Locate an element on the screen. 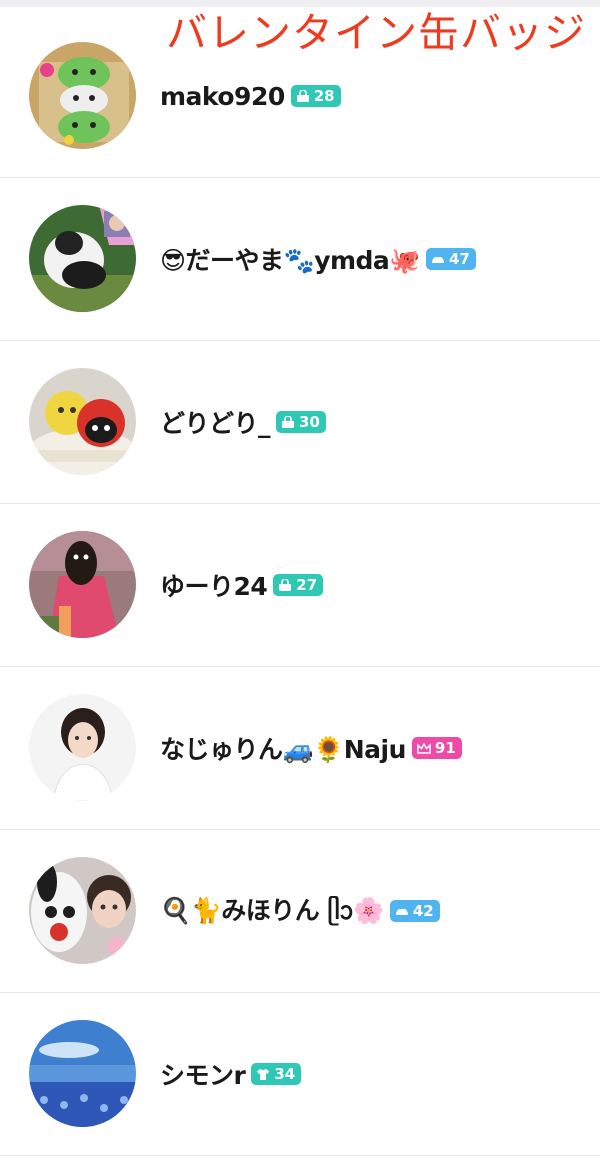 The height and width of the screenshot is (1163, 600). rank-badge: 47 is located at coordinates (450, 259).